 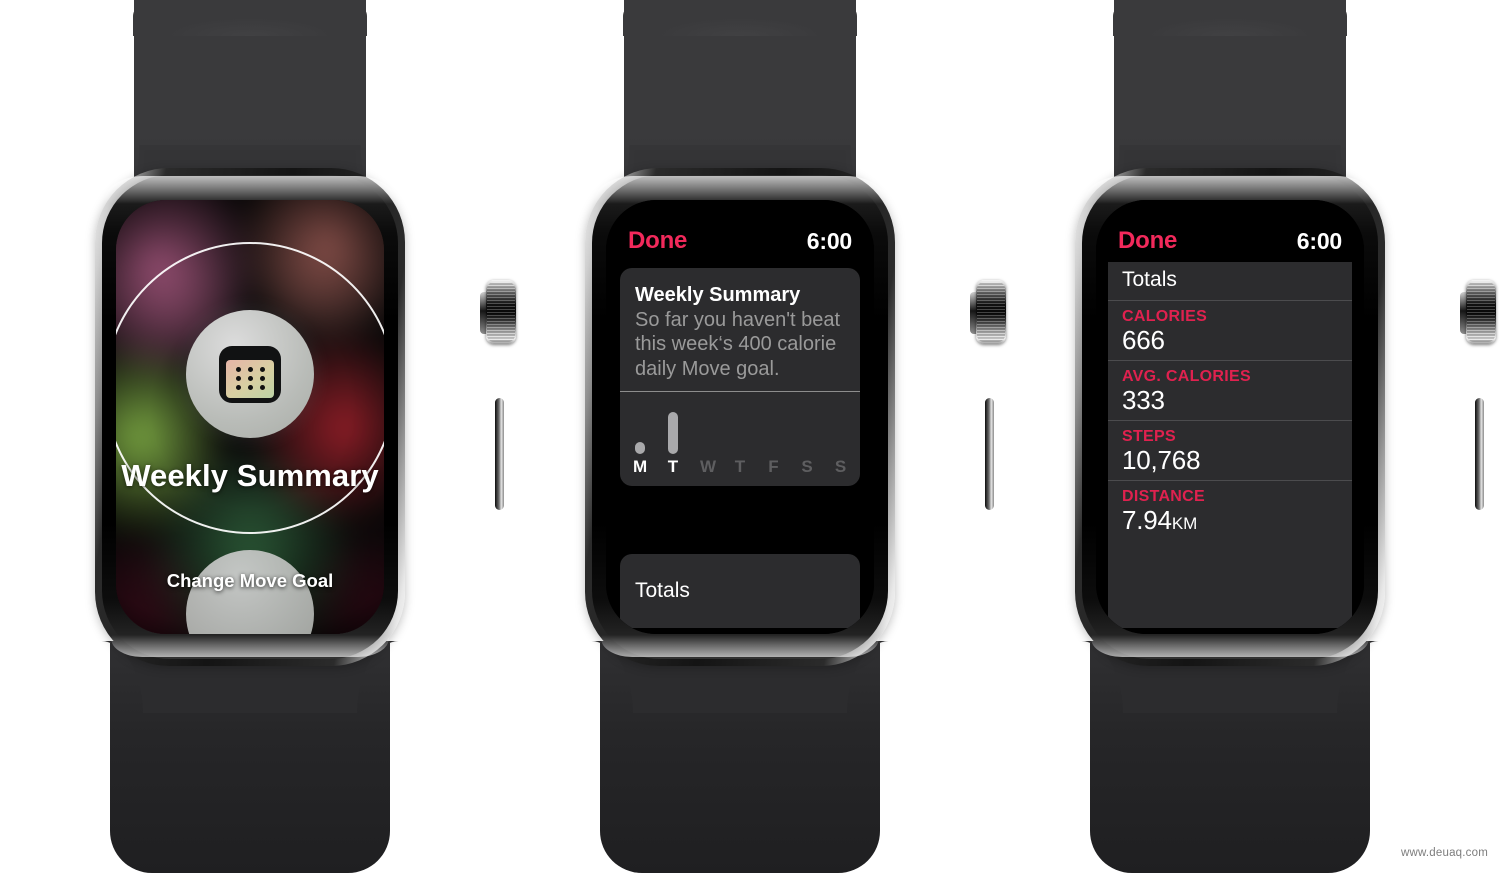 I want to click on metric-row: STEPS 10,768, so click(x=1230, y=450).